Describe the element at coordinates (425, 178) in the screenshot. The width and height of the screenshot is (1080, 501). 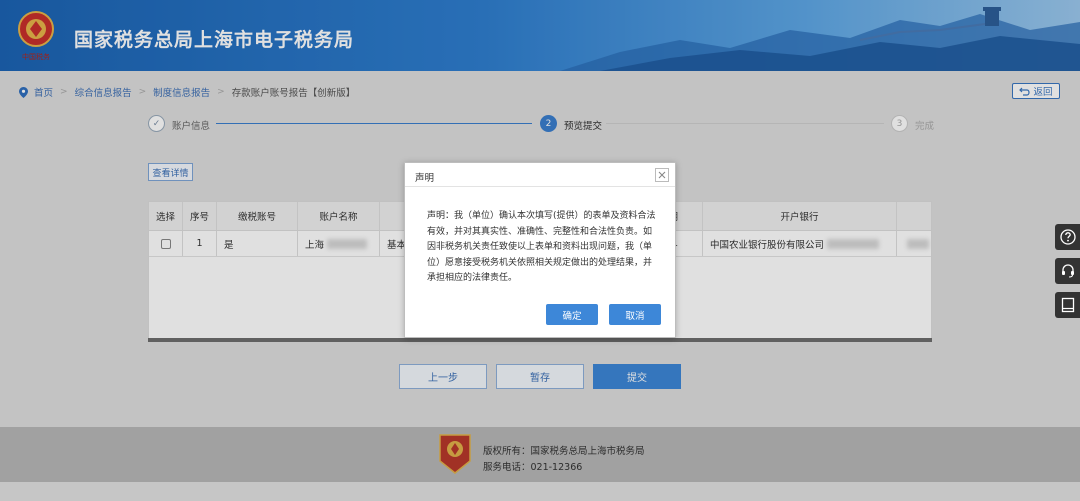
I see `dialog-title: 声明` at that location.